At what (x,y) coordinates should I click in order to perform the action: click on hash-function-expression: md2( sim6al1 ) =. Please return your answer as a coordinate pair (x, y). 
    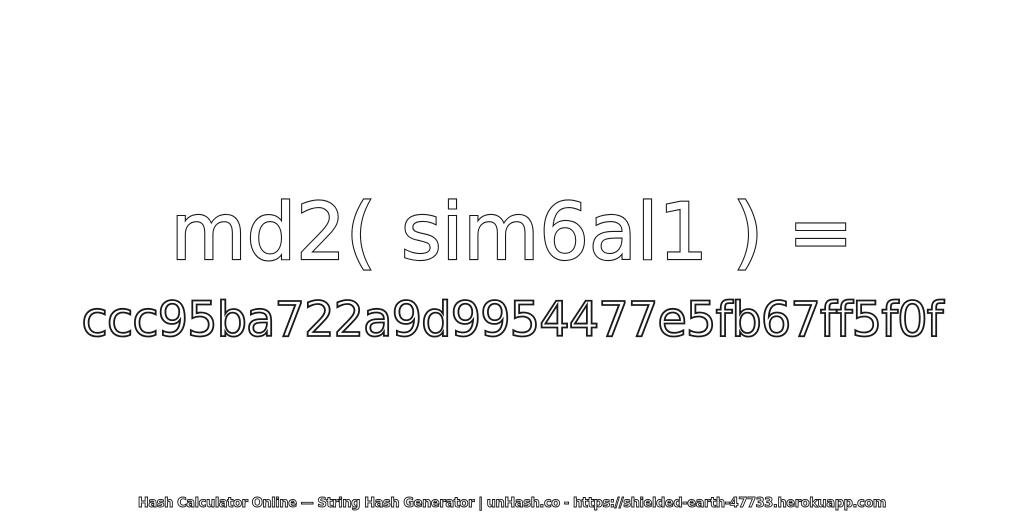
    Looking at the image, I should click on (512, 233).